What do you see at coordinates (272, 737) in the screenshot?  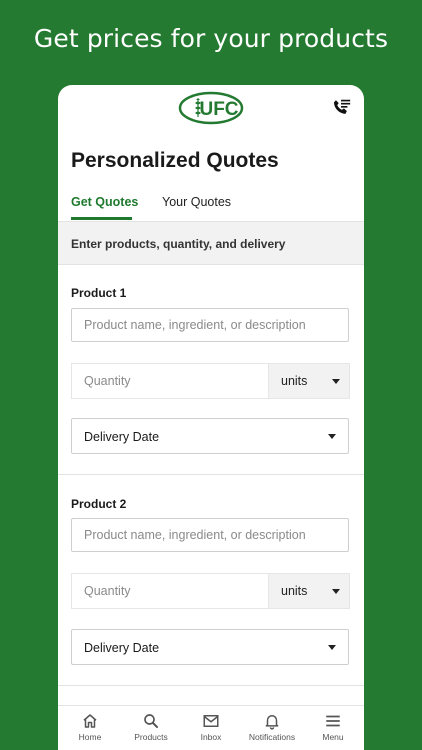 I see `nav-notifications-label: Notifications` at bounding box center [272, 737].